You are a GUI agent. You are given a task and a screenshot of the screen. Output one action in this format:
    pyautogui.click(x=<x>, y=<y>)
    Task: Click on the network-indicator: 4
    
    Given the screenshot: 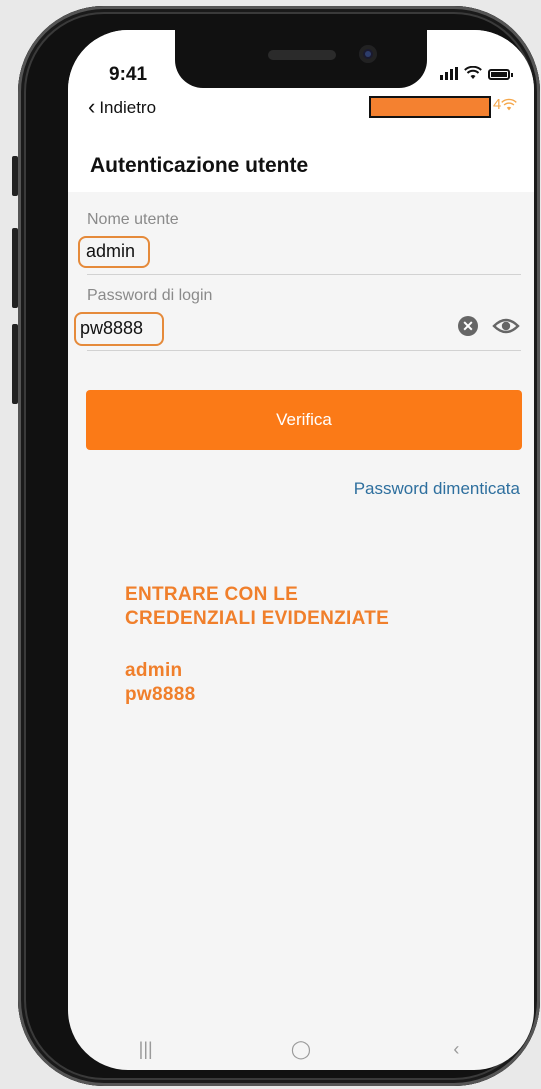 What is the action you would take?
    pyautogui.click(x=505, y=104)
    